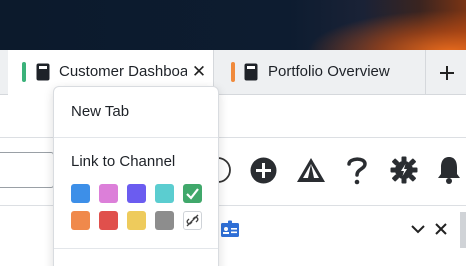 Image resolution: width=466 pixels, height=266 pixels. What do you see at coordinates (230, 229) in the screenshot?
I see `id-card-icon` at bounding box center [230, 229].